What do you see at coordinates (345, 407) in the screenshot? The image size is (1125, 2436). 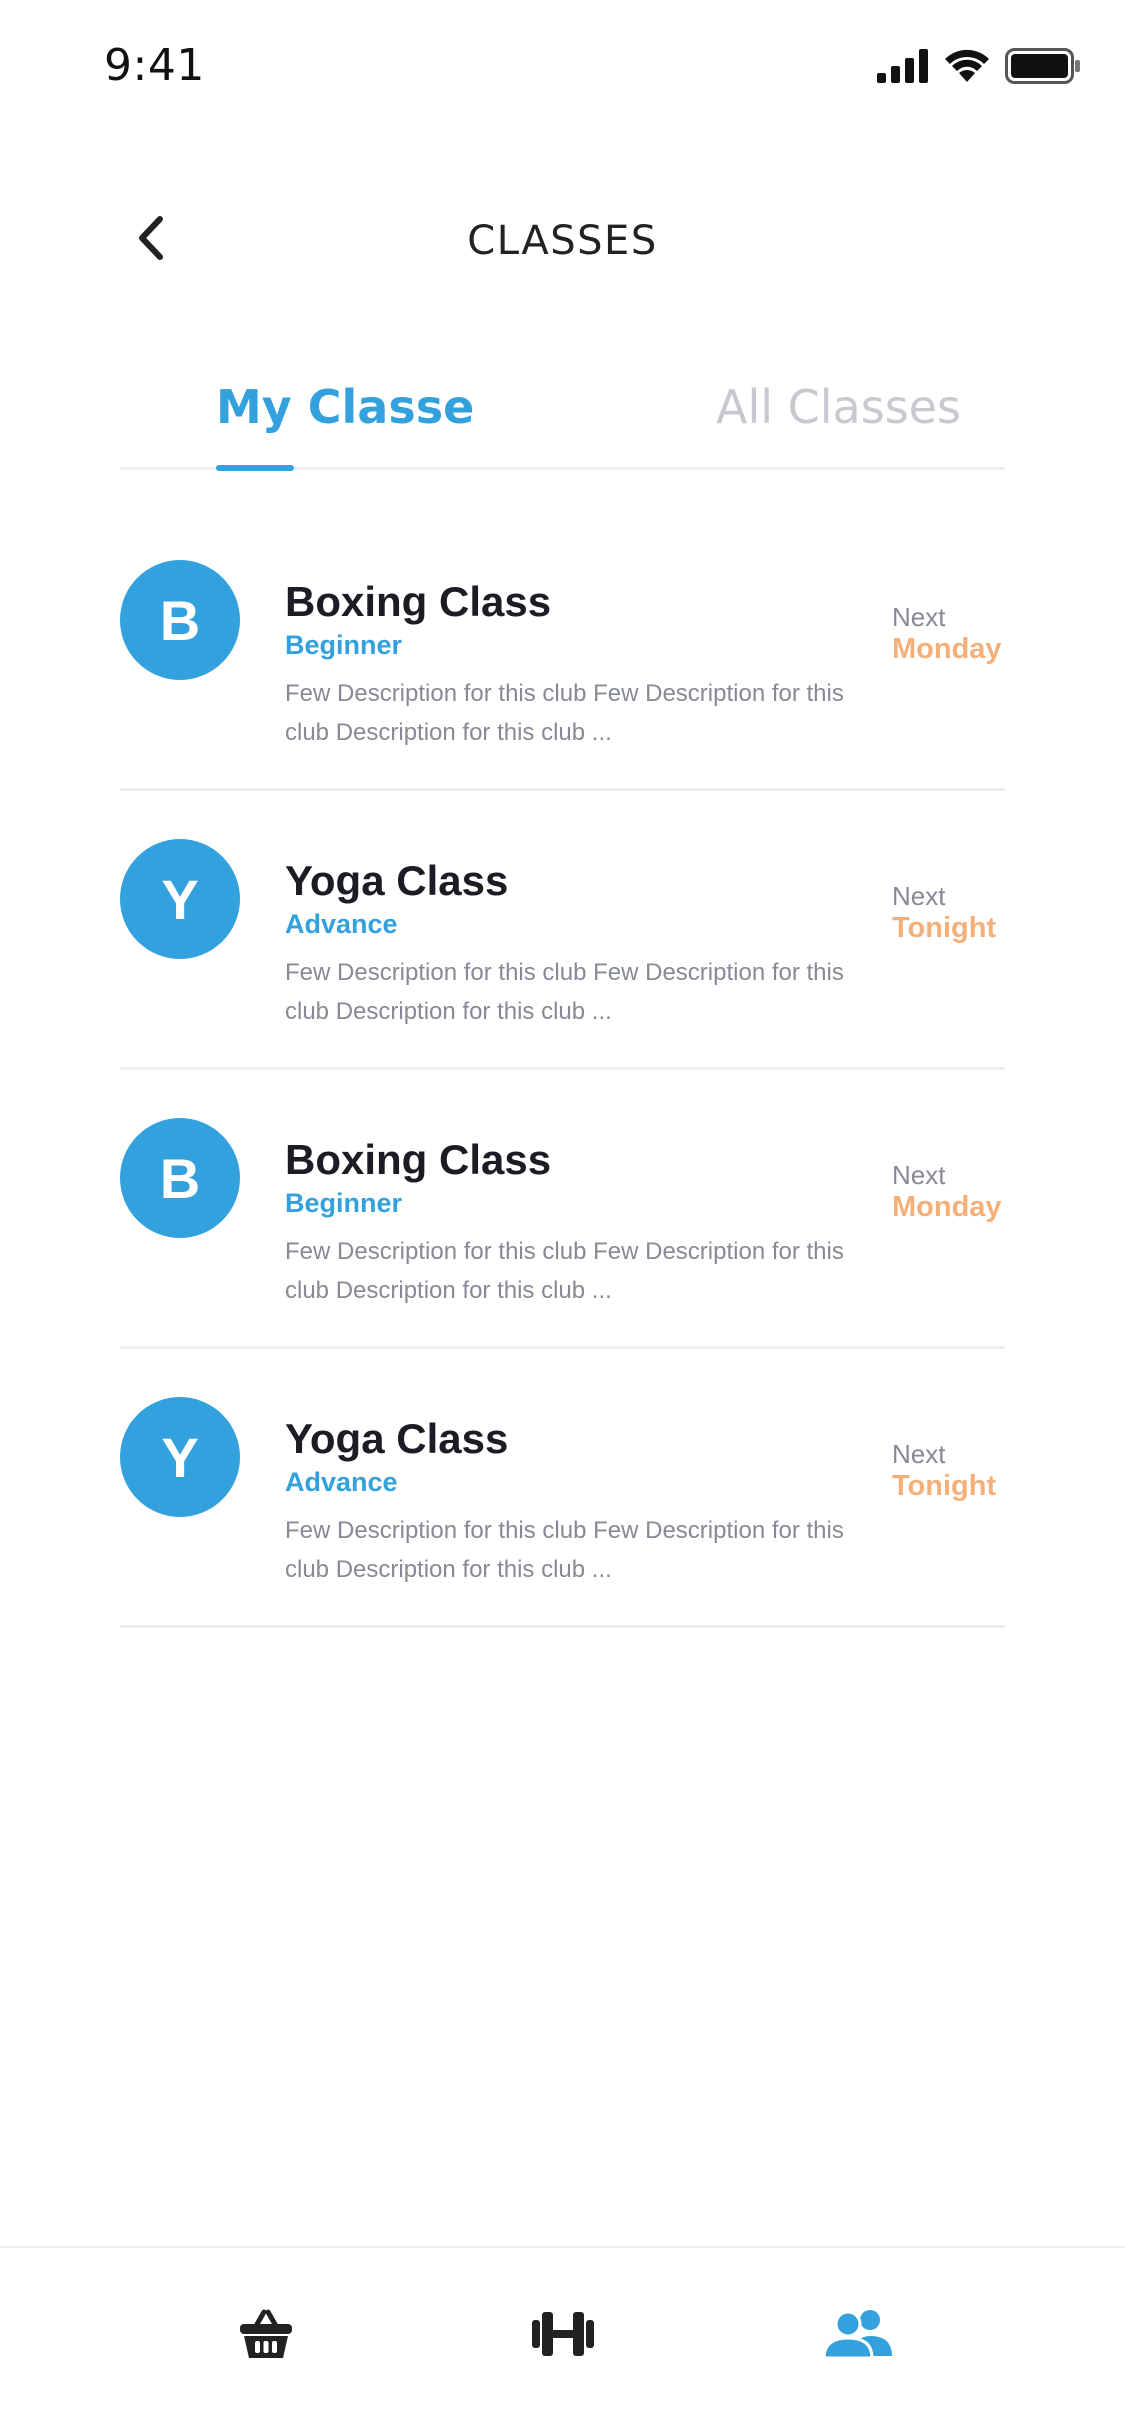 I see `tab-my-classe: My Classe` at bounding box center [345, 407].